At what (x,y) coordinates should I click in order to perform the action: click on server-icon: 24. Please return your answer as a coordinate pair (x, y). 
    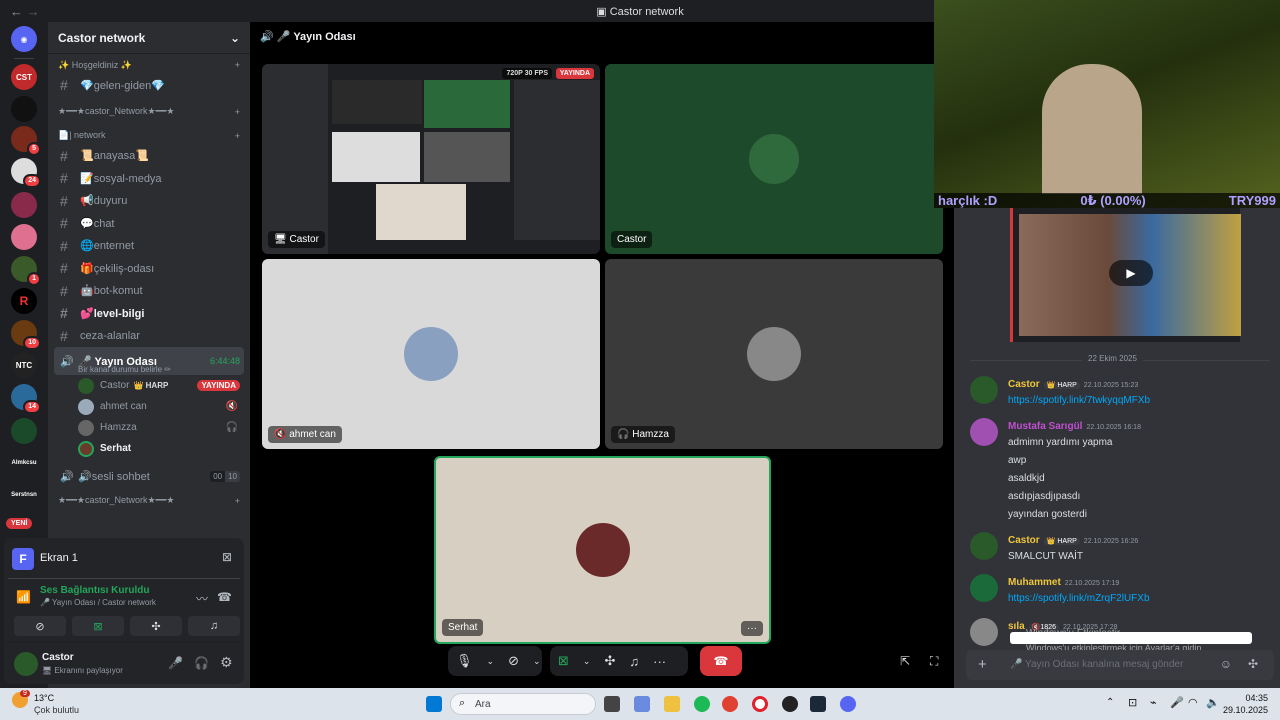
    Looking at the image, I should click on (26, 173).